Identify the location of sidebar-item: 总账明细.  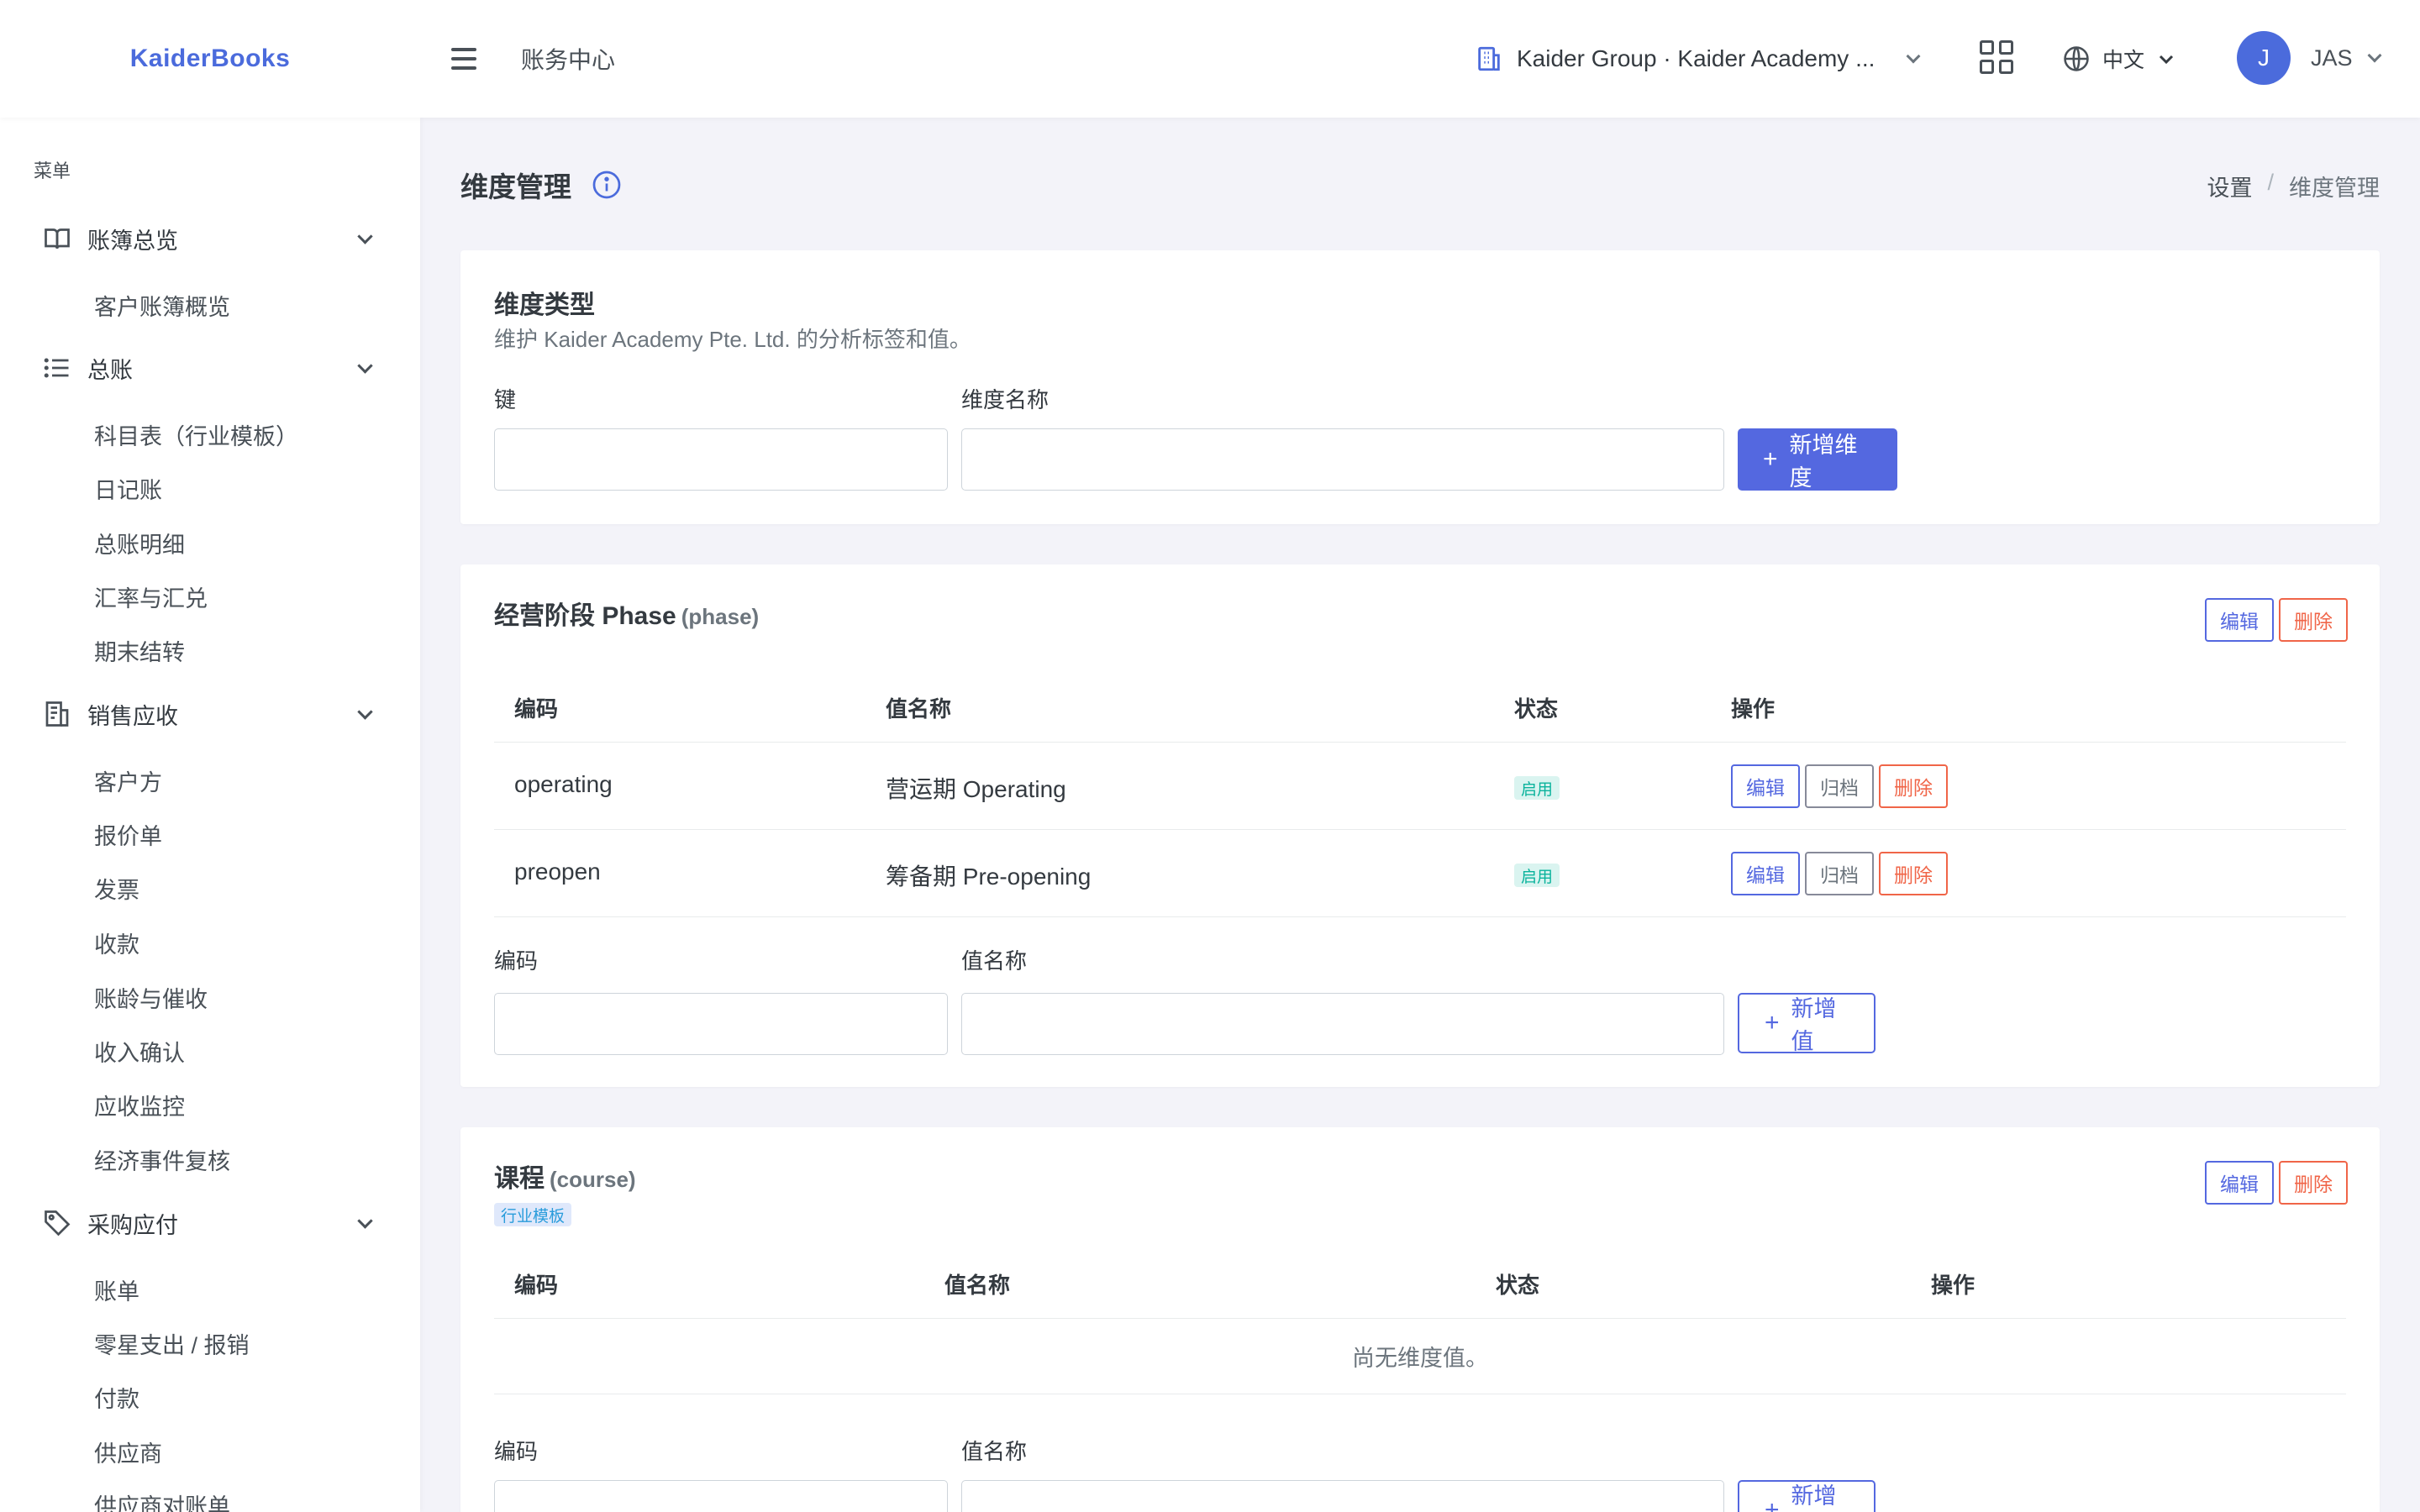
(139, 543).